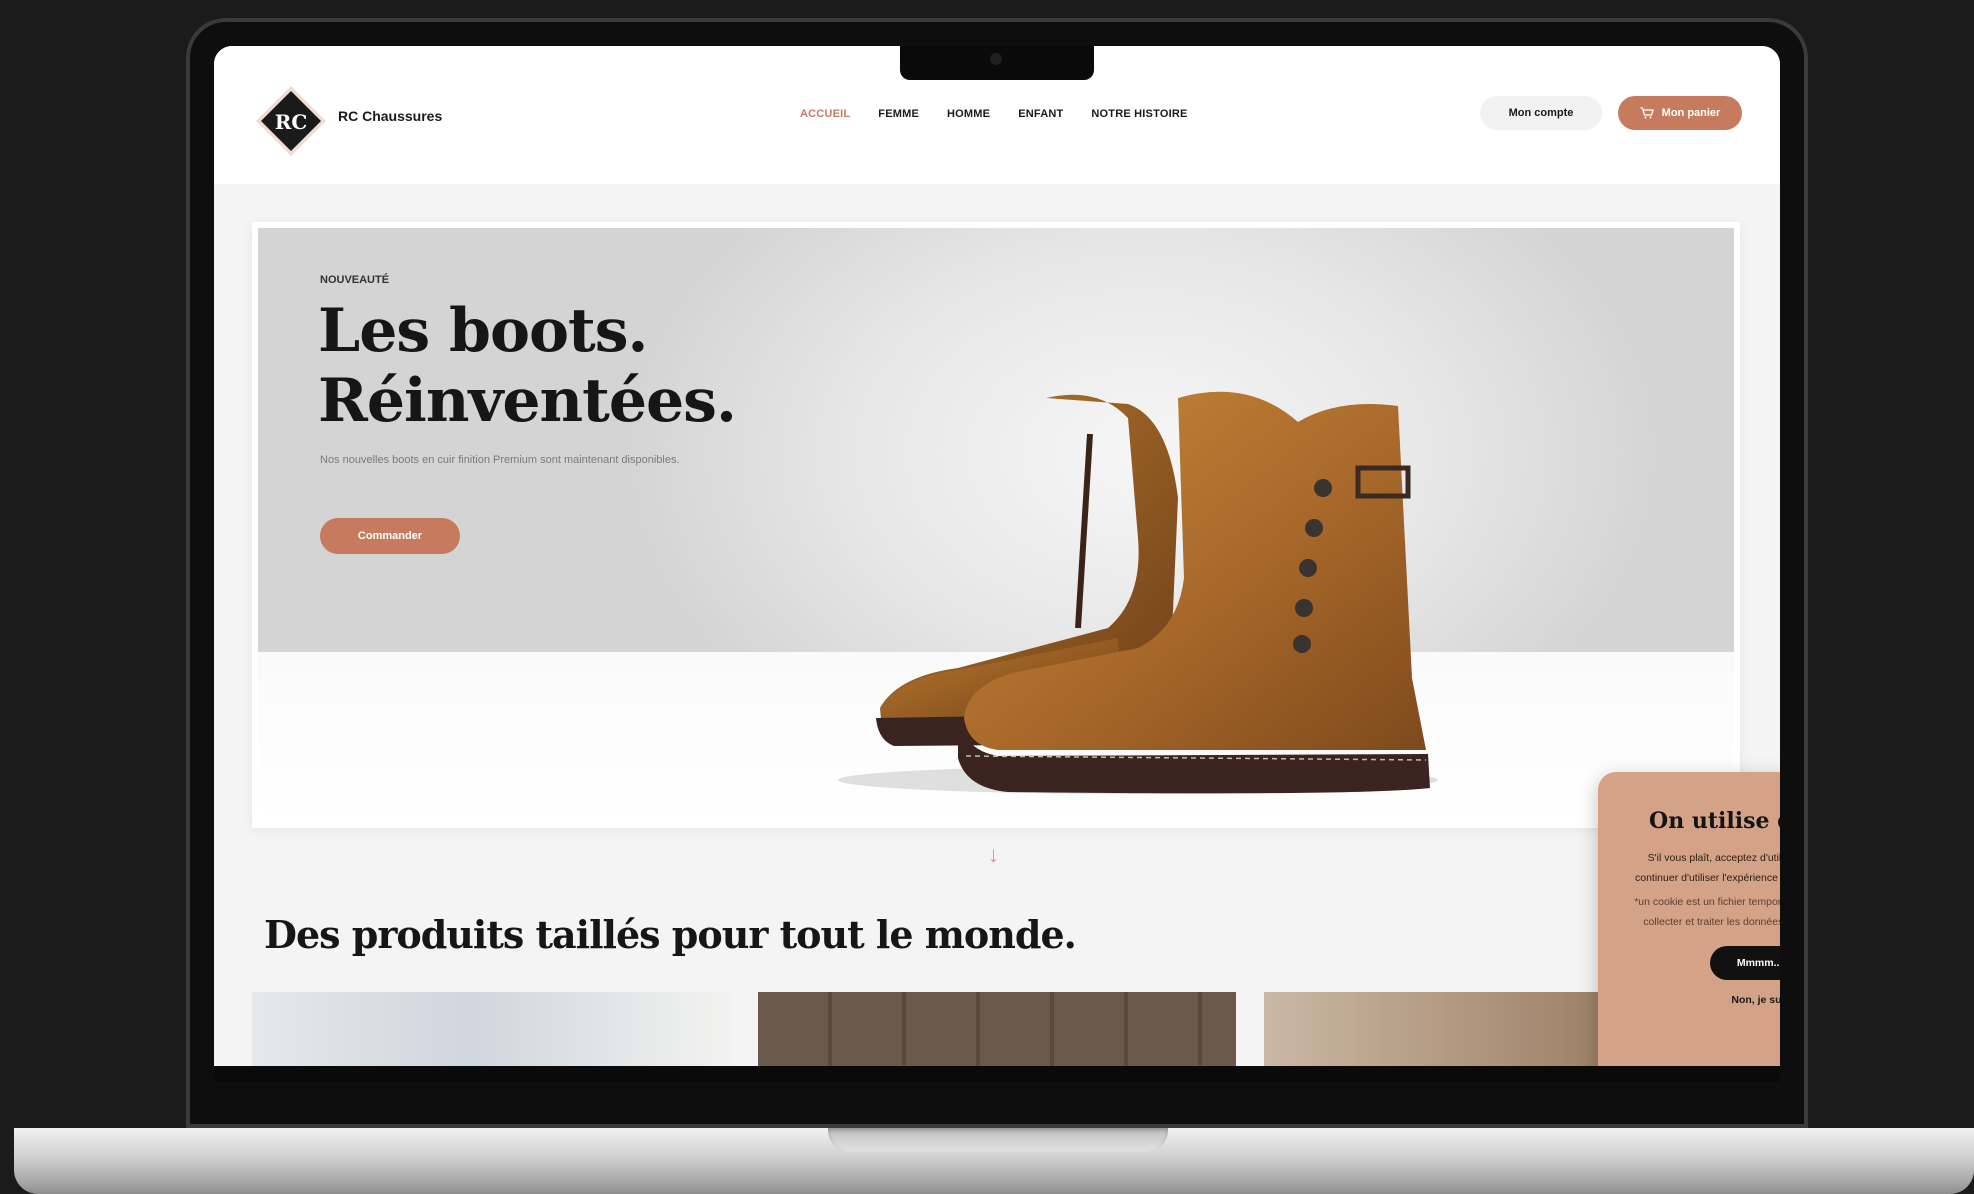 Image resolution: width=1974 pixels, height=1194 pixels. I want to click on cookie-title: On utilise des cookies., so click(1714, 821).